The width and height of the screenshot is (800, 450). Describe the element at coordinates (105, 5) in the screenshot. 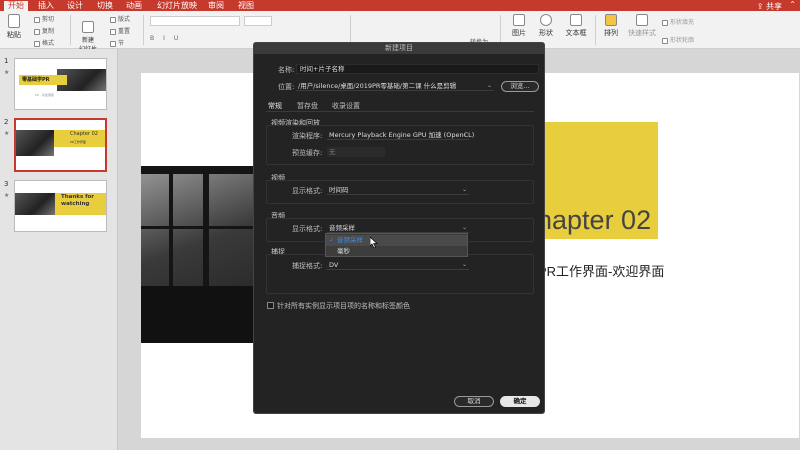

I see `tab-transitions: 切换` at that location.